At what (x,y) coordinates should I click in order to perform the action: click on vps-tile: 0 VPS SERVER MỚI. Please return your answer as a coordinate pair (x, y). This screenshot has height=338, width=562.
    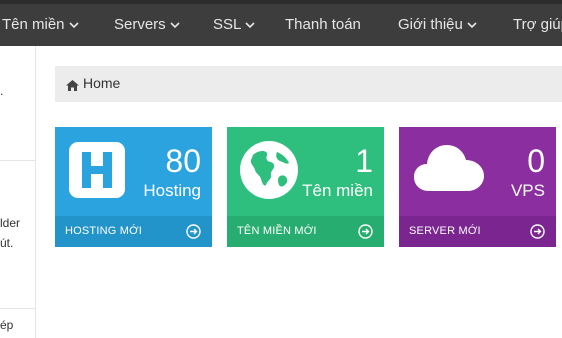
    Looking at the image, I should click on (477, 187).